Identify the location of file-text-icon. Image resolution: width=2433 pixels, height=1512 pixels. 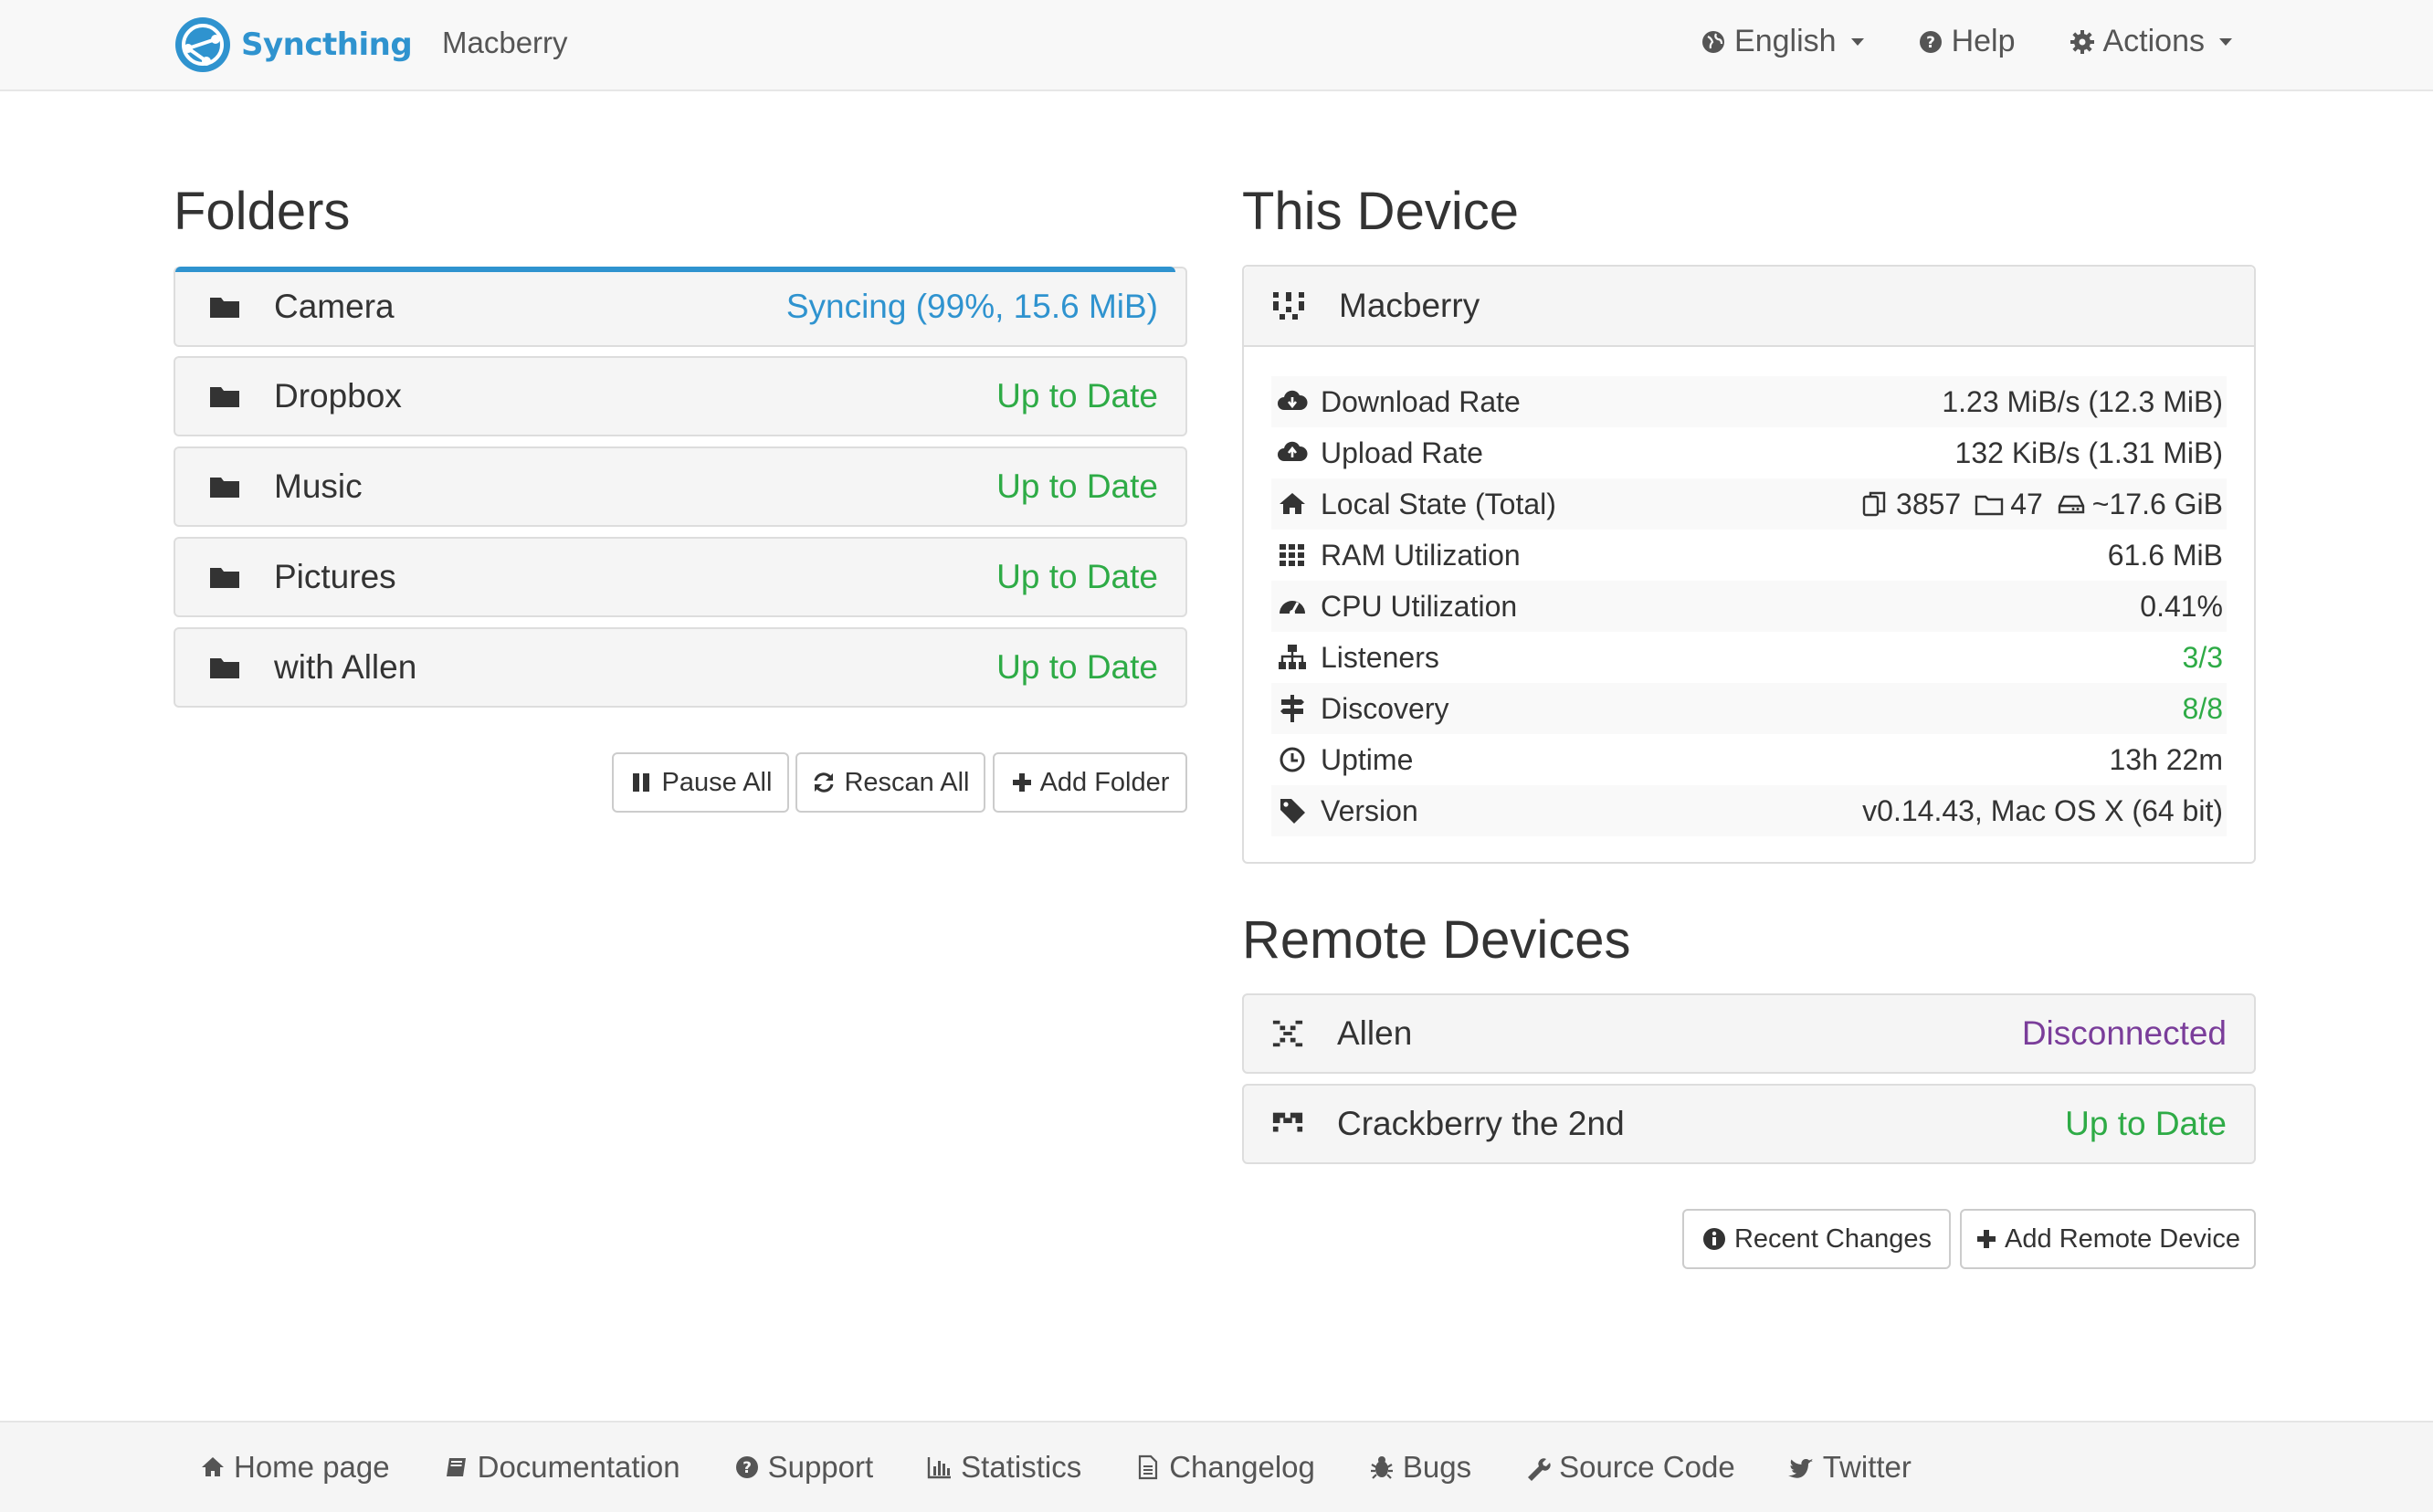
(1148, 1467).